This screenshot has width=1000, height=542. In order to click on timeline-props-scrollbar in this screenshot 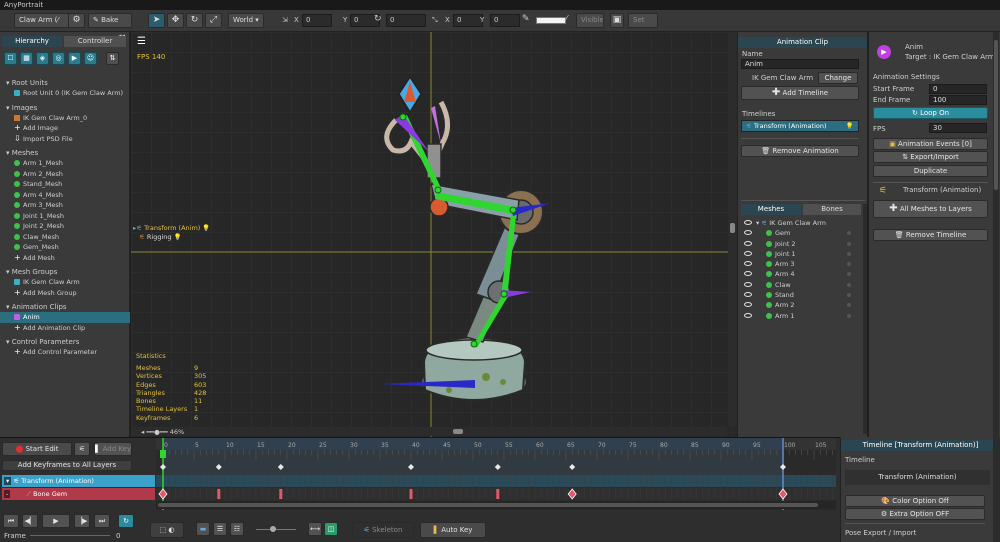, I will do `click(996, 489)`.